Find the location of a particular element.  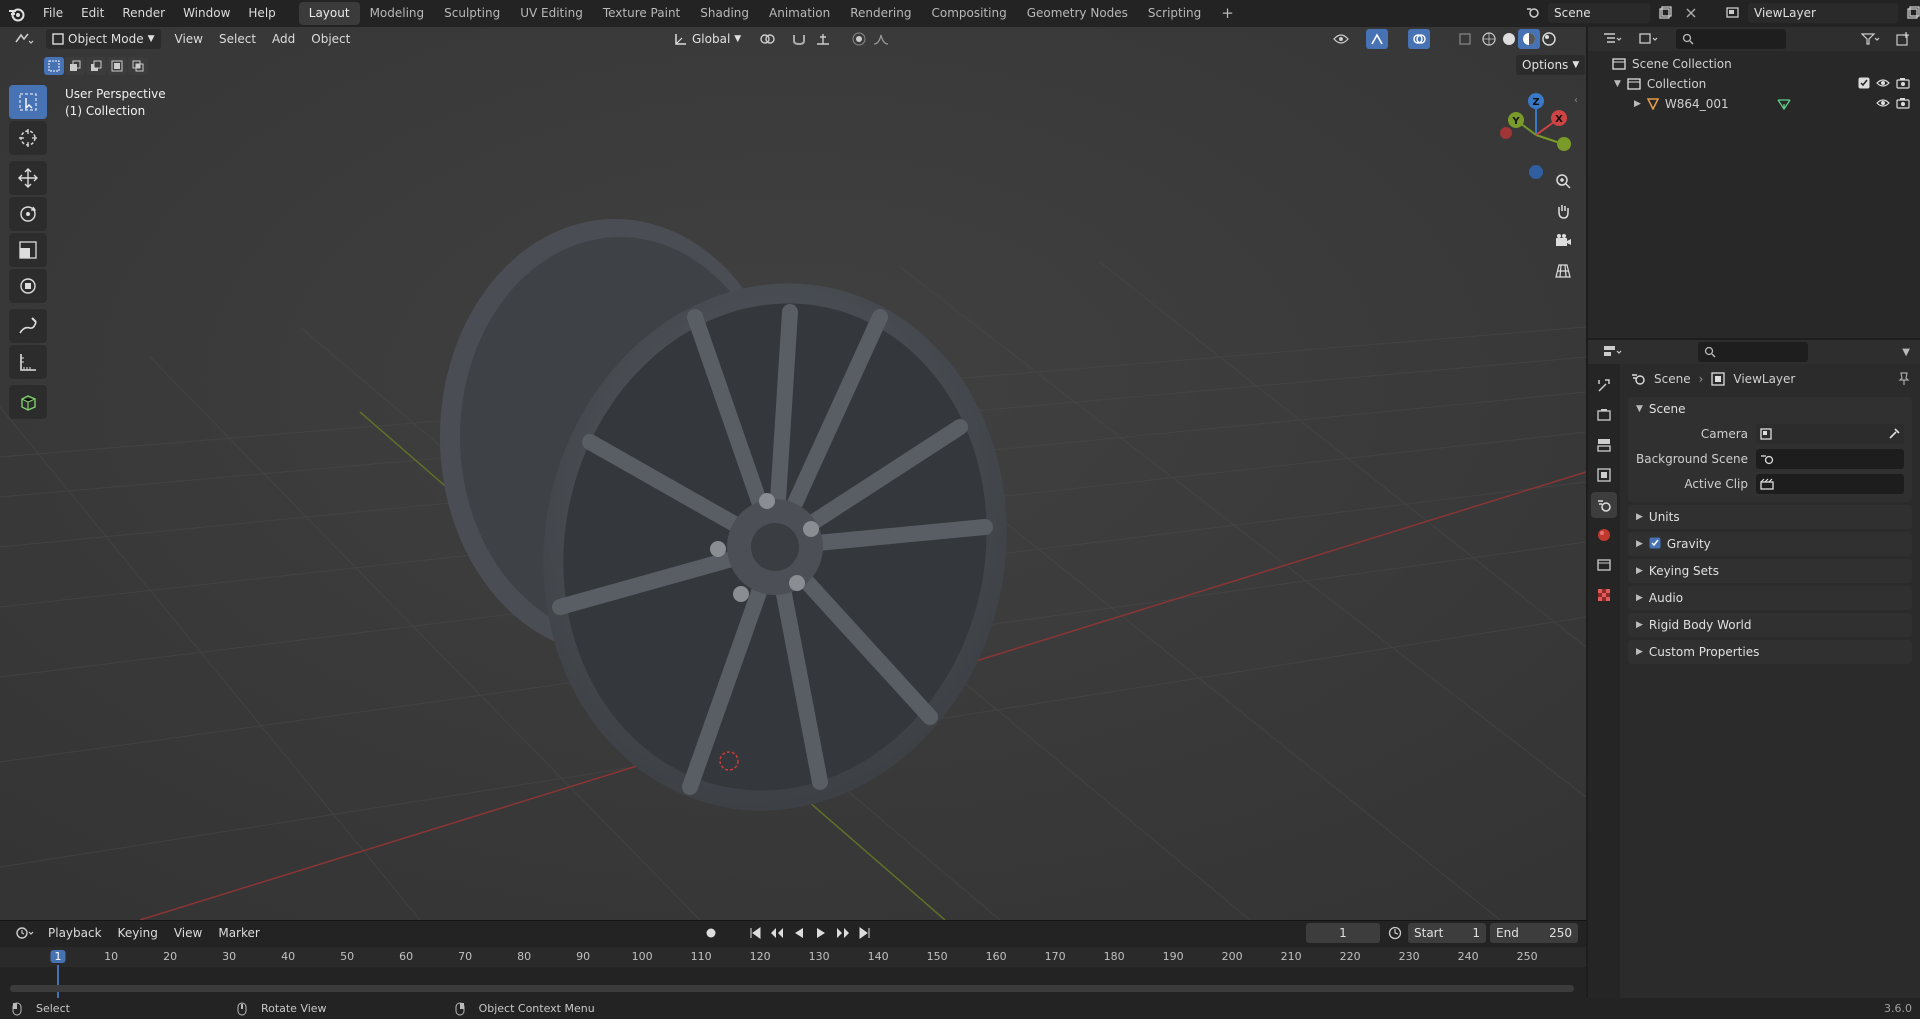

tab-layout: Layout is located at coordinates (329, 13).